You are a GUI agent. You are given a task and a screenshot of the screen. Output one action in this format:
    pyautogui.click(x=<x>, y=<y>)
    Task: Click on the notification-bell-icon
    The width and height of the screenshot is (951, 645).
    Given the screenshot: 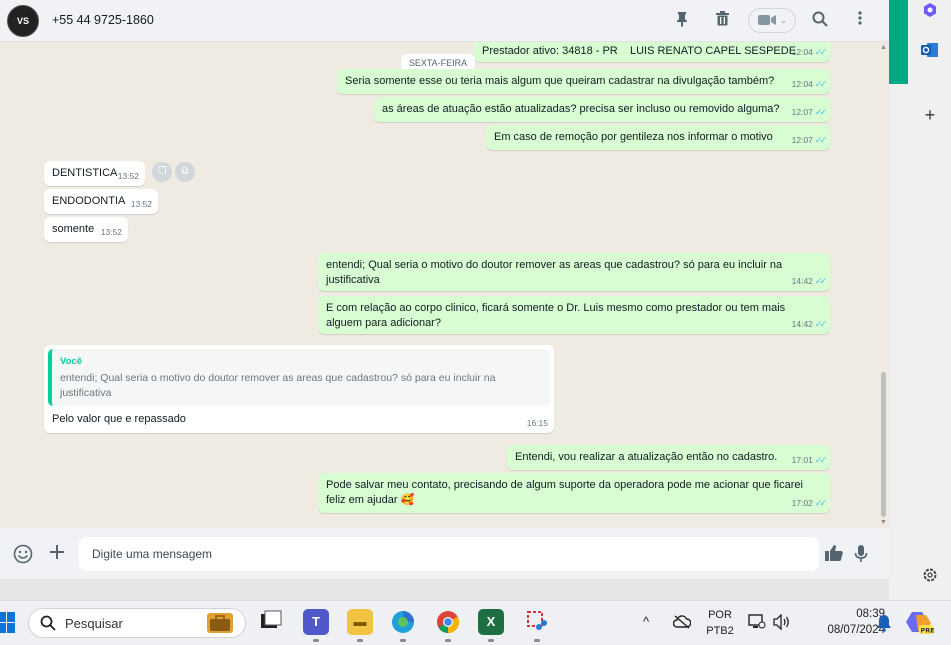 What is the action you would take?
    pyautogui.click(x=884, y=624)
    